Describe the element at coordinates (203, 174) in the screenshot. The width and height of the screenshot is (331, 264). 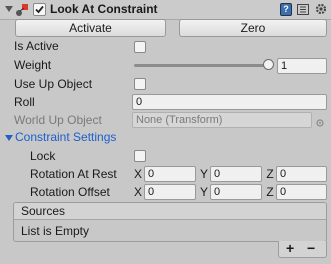
I see `rotation-at-rest-y-label: Y` at that location.